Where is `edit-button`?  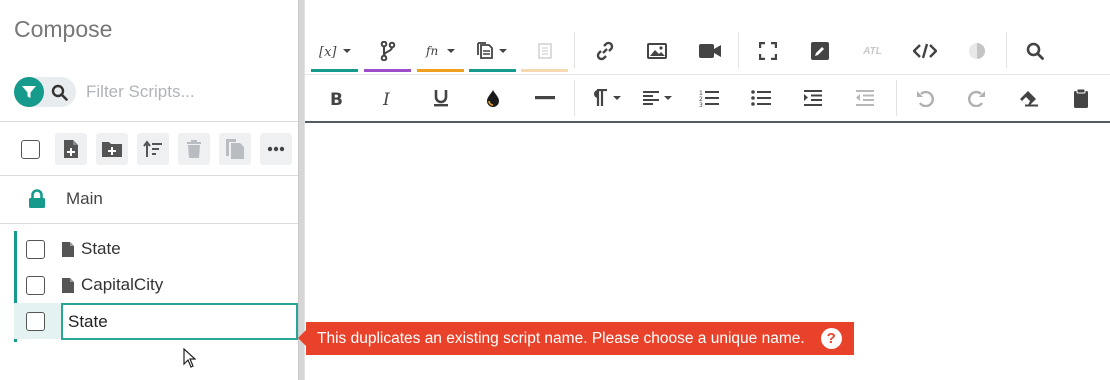 edit-button is located at coordinates (819, 51).